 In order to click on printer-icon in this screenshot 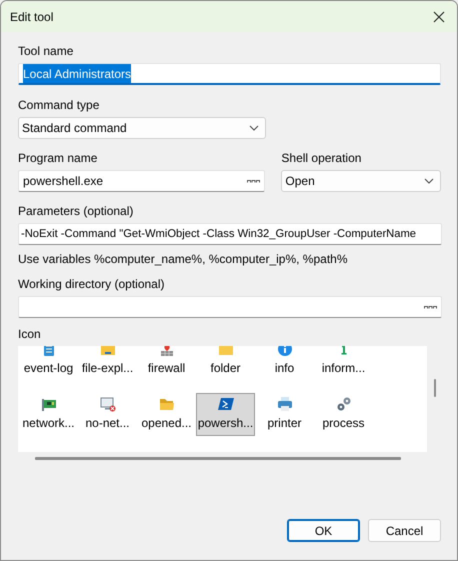, I will do `click(284, 404)`.